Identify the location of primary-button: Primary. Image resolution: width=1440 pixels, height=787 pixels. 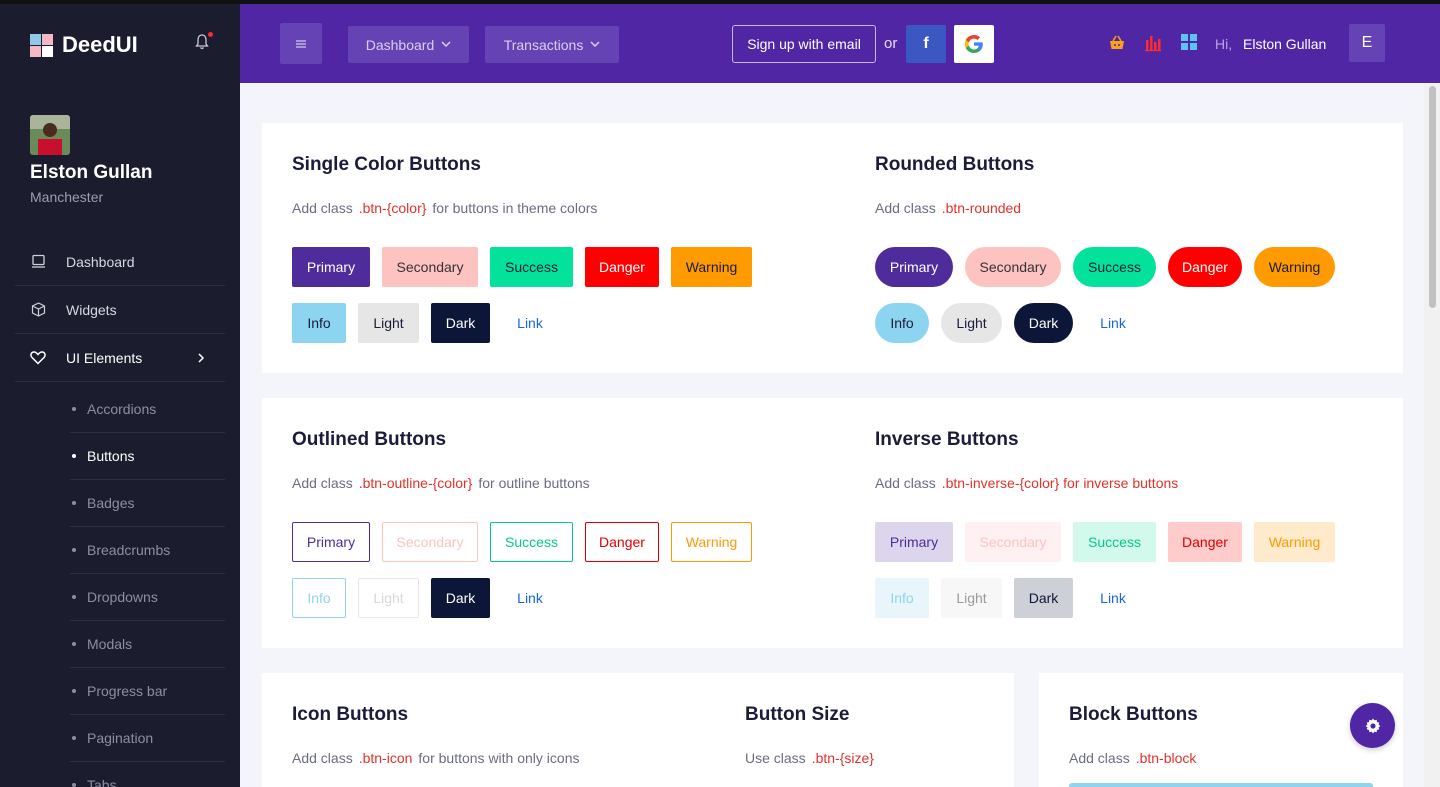
(331, 267).